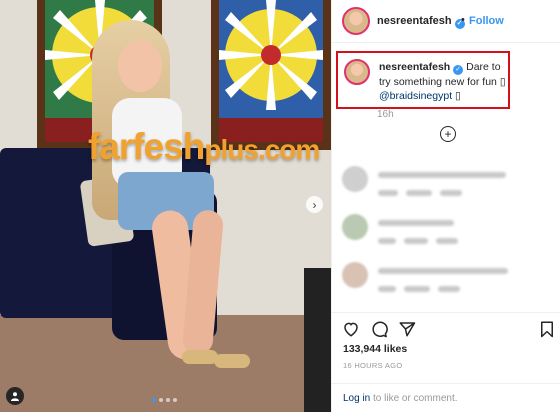  I want to click on login-prompt: Log in to like or comment., so click(400, 398).